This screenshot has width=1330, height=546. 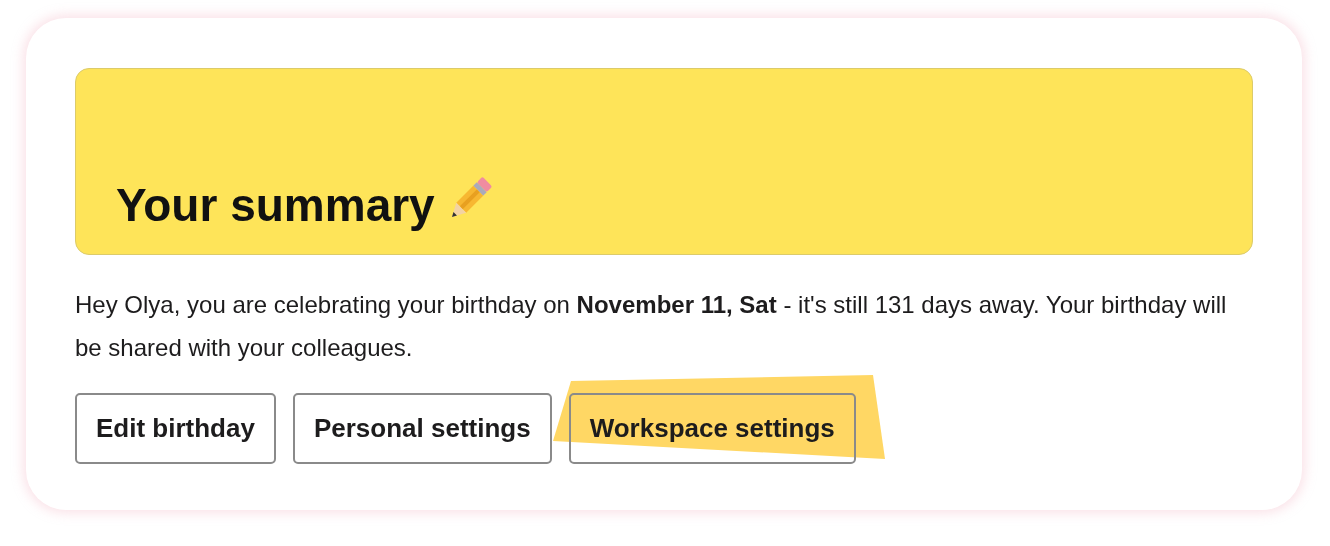 I want to click on birthday-message: Hey Olya, you are celebrating your birthday on November 11, Sat - it's still 131 days away. Your birthday will be shared with your colleagues., so click(x=651, y=326).